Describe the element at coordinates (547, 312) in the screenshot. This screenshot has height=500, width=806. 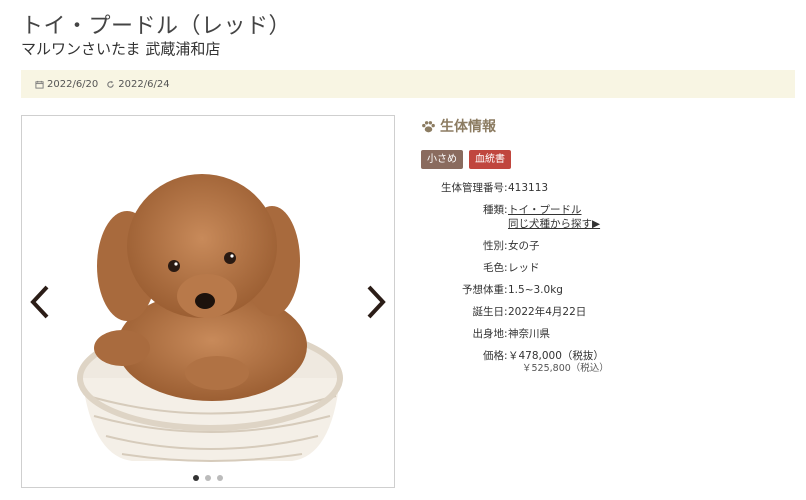
I see `spec-value: 2022年4月22日` at that location.